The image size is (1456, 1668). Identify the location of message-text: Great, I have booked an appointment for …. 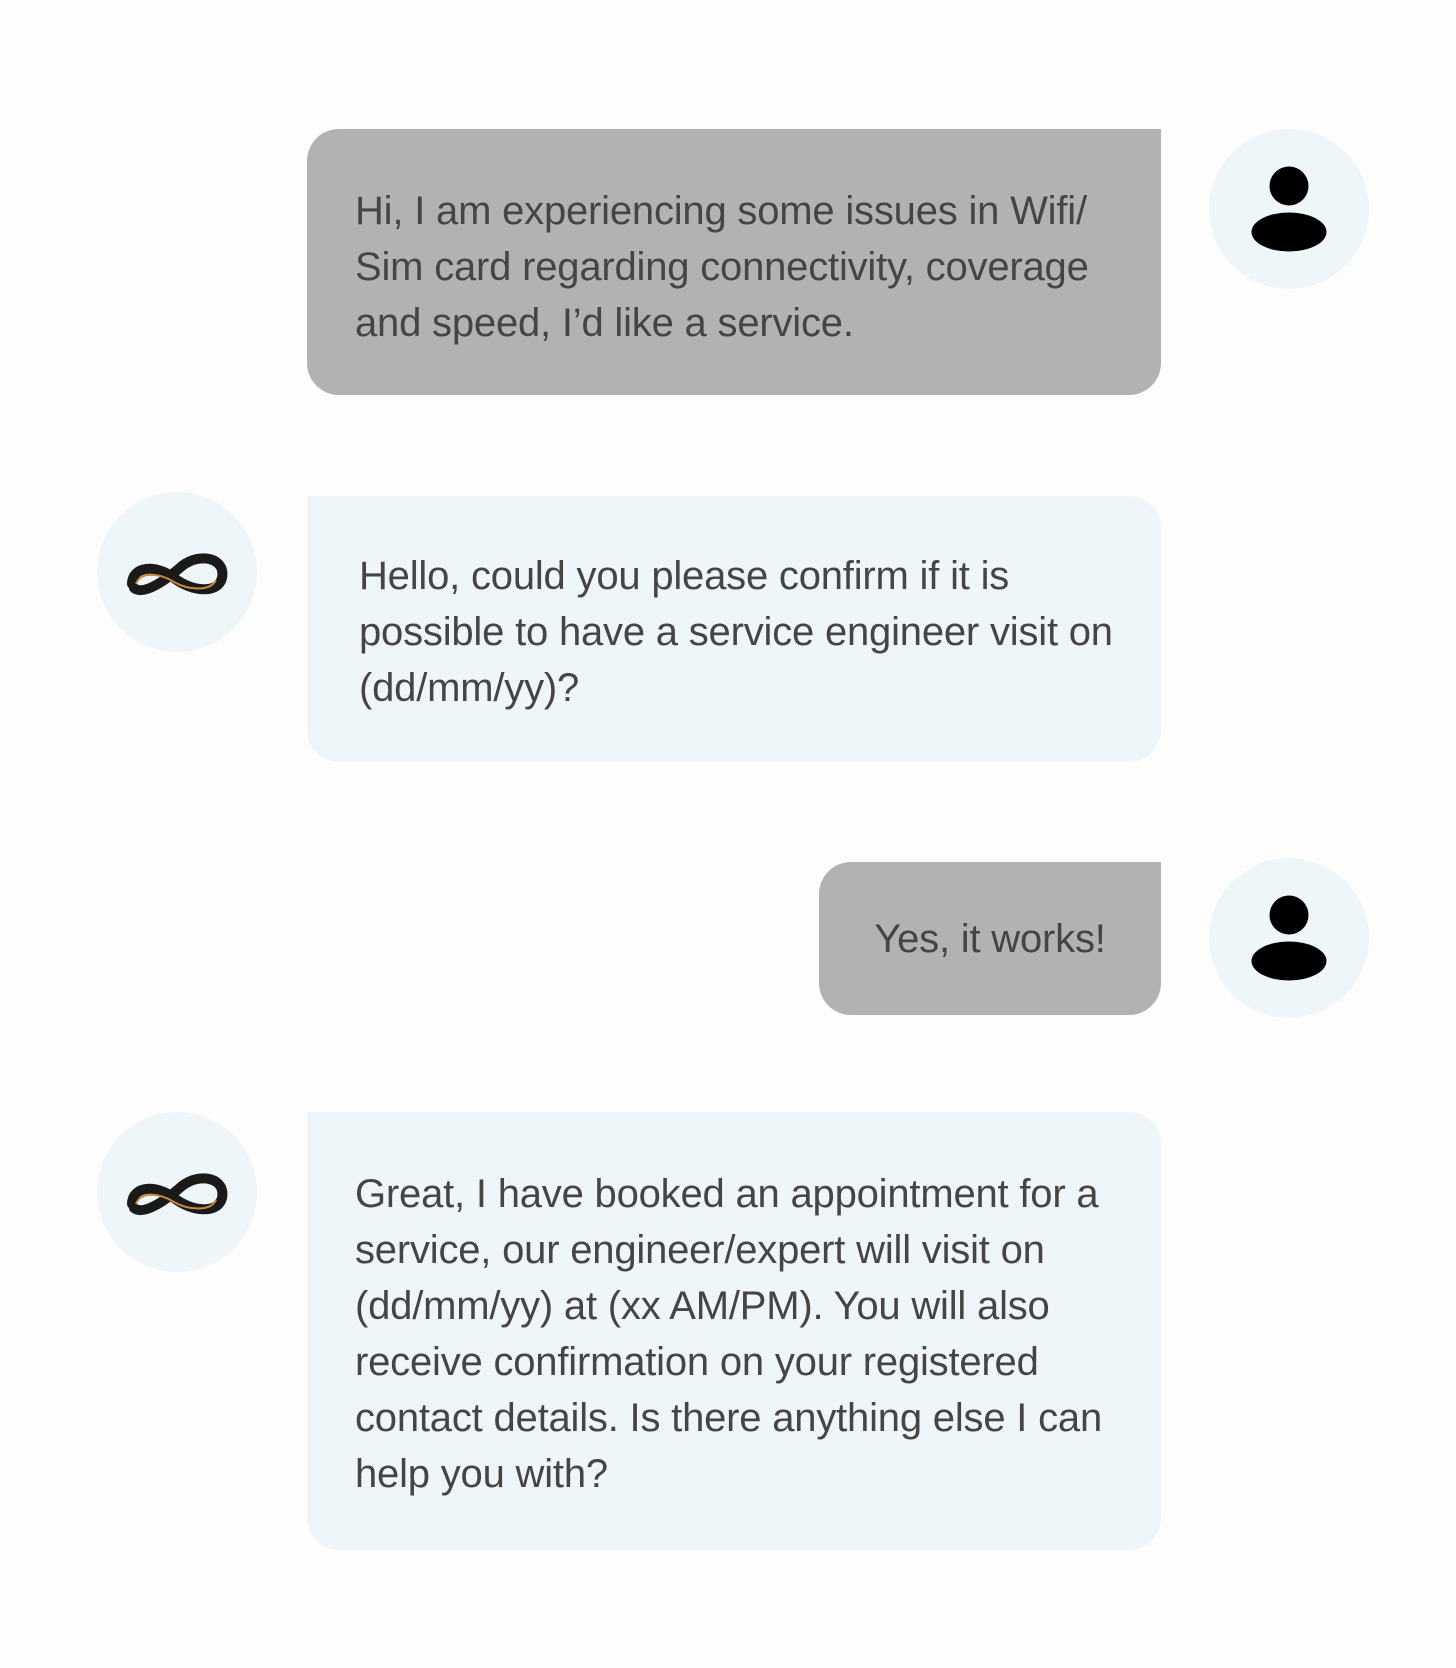
(728, 1334).